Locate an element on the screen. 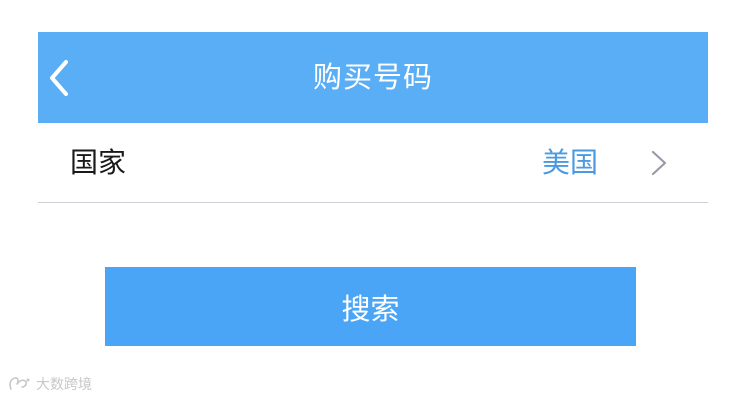 This screenshot has height=400, width=739. brand-logo-icon is located at coordinates (19, 383).